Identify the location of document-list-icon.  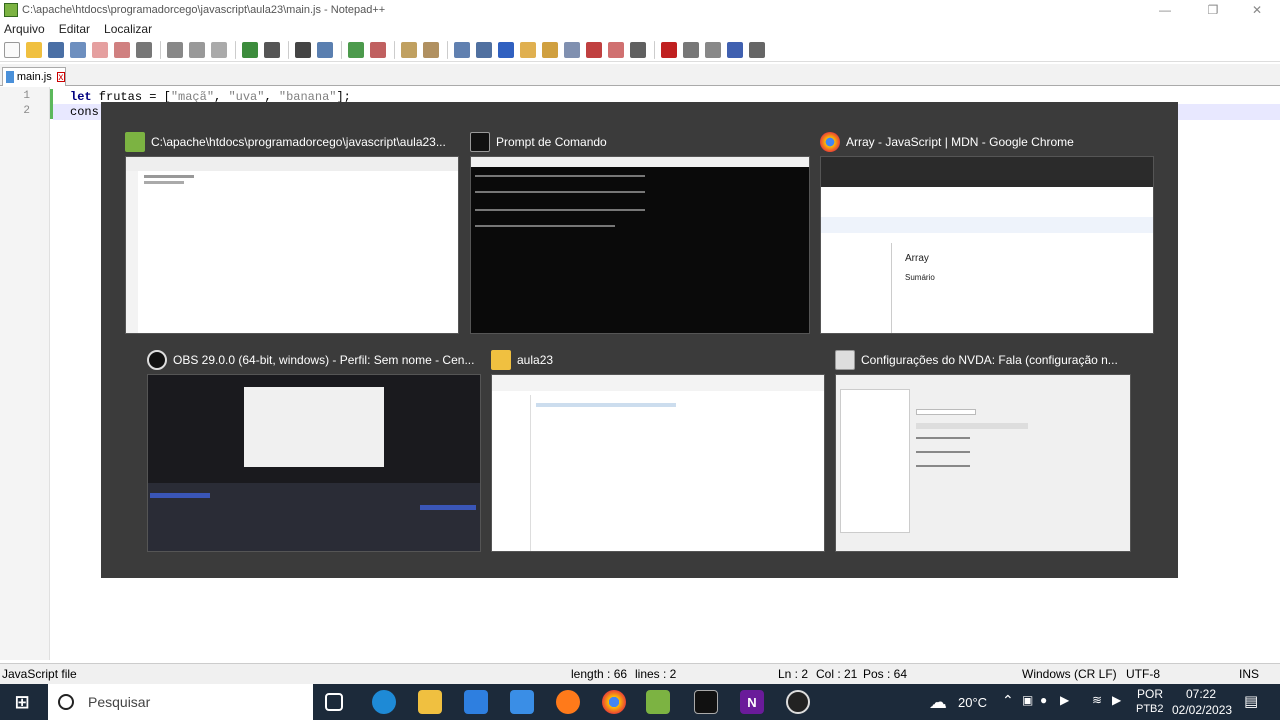
(616, 49).